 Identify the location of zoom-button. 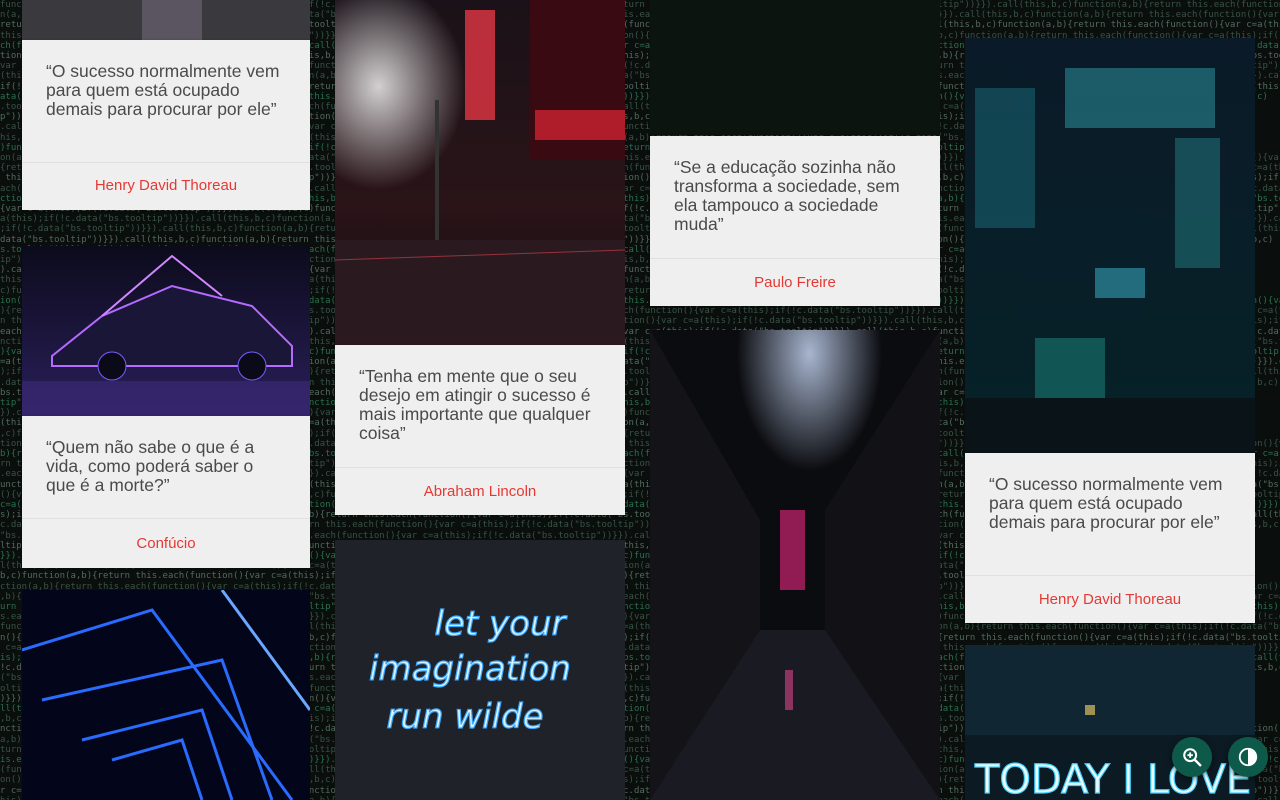
(1192, 757).